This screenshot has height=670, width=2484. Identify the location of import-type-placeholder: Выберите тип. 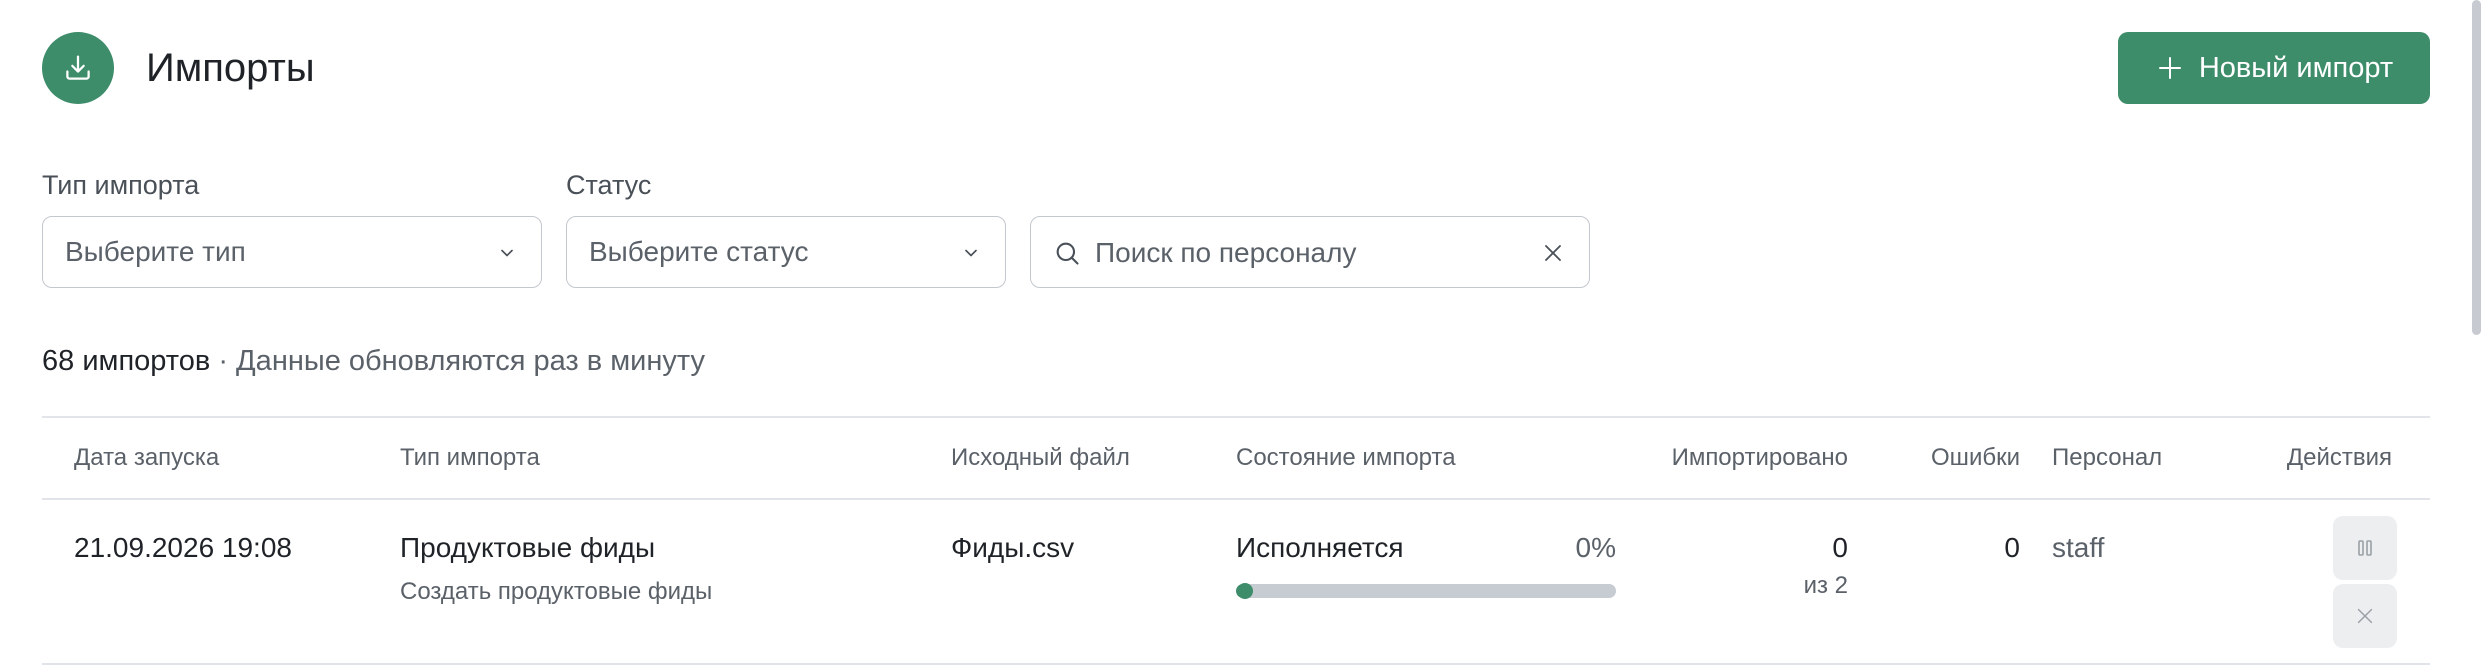
(155, 251).